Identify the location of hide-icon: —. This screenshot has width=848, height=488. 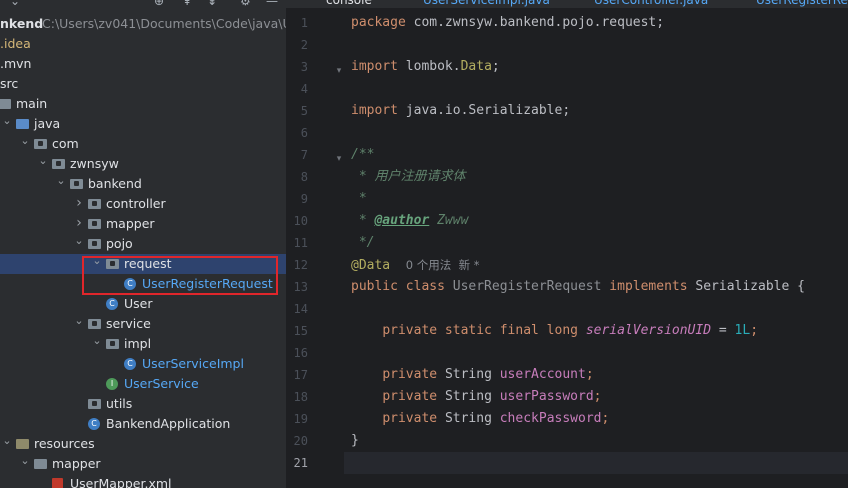
(272, 4).